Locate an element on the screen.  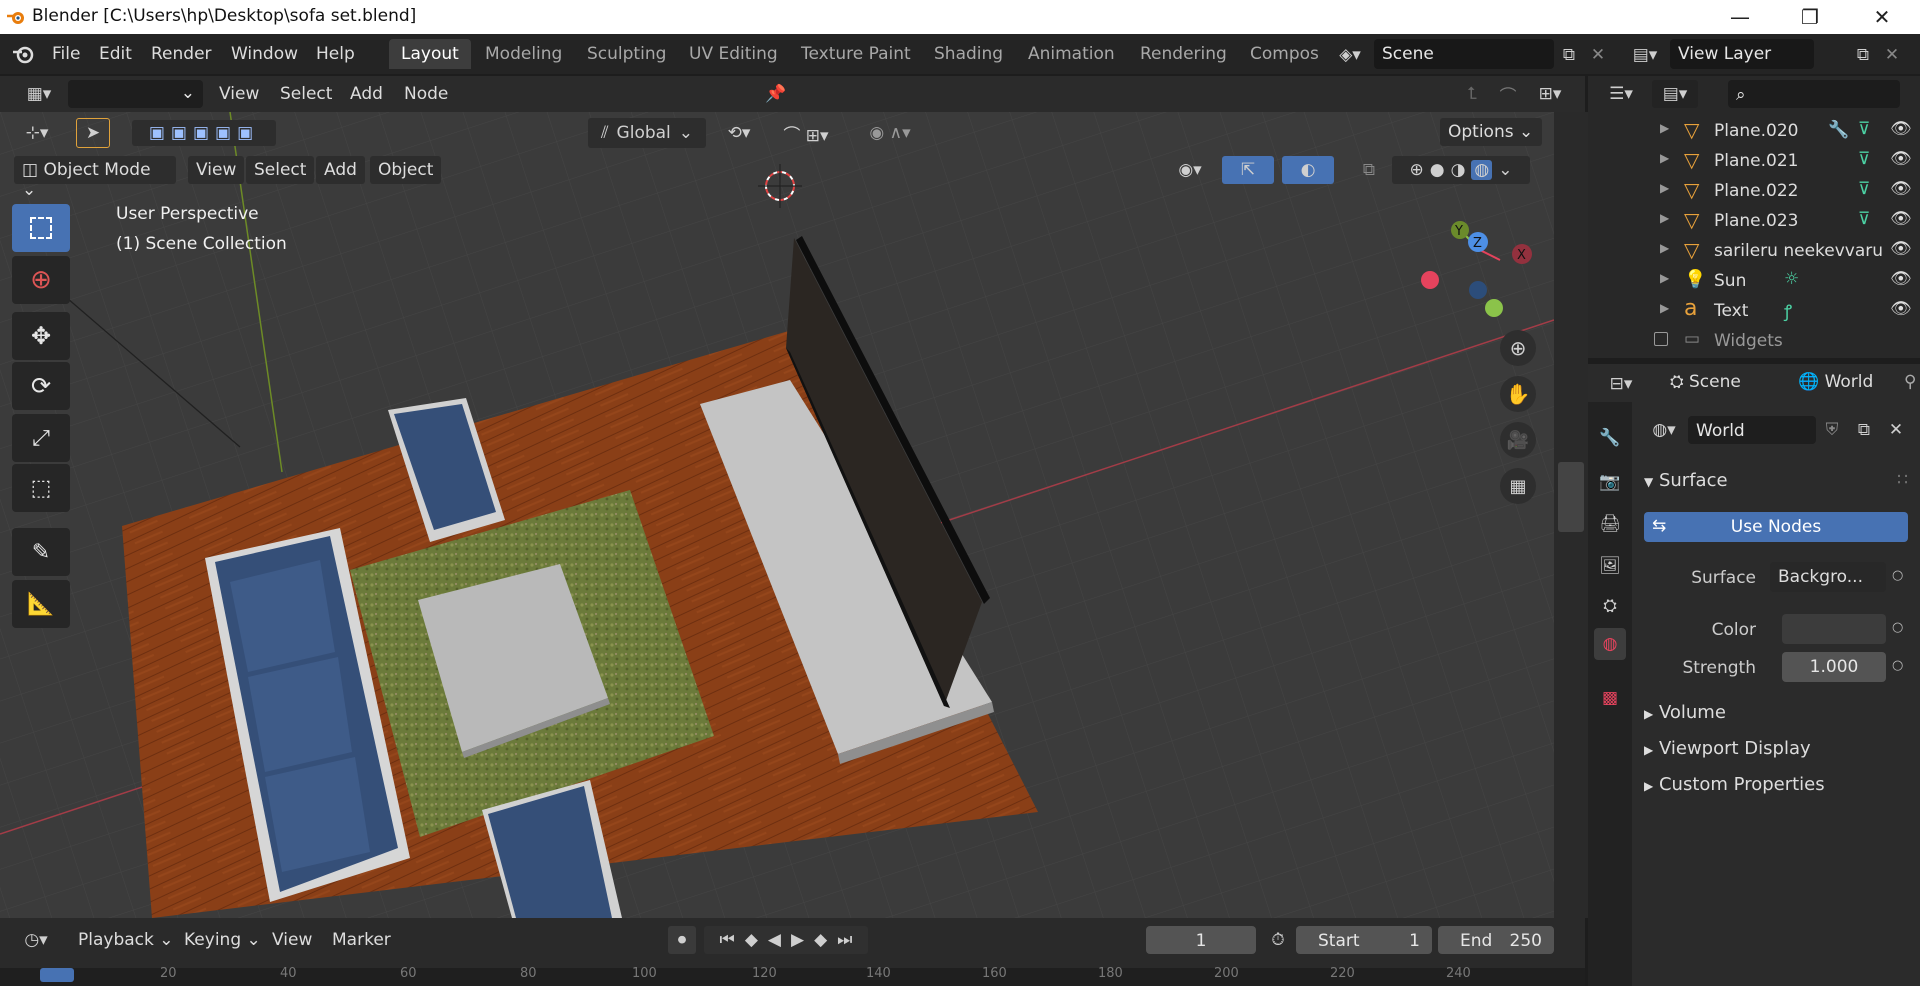
menu-help: Help is located at coordinates (335, 54).